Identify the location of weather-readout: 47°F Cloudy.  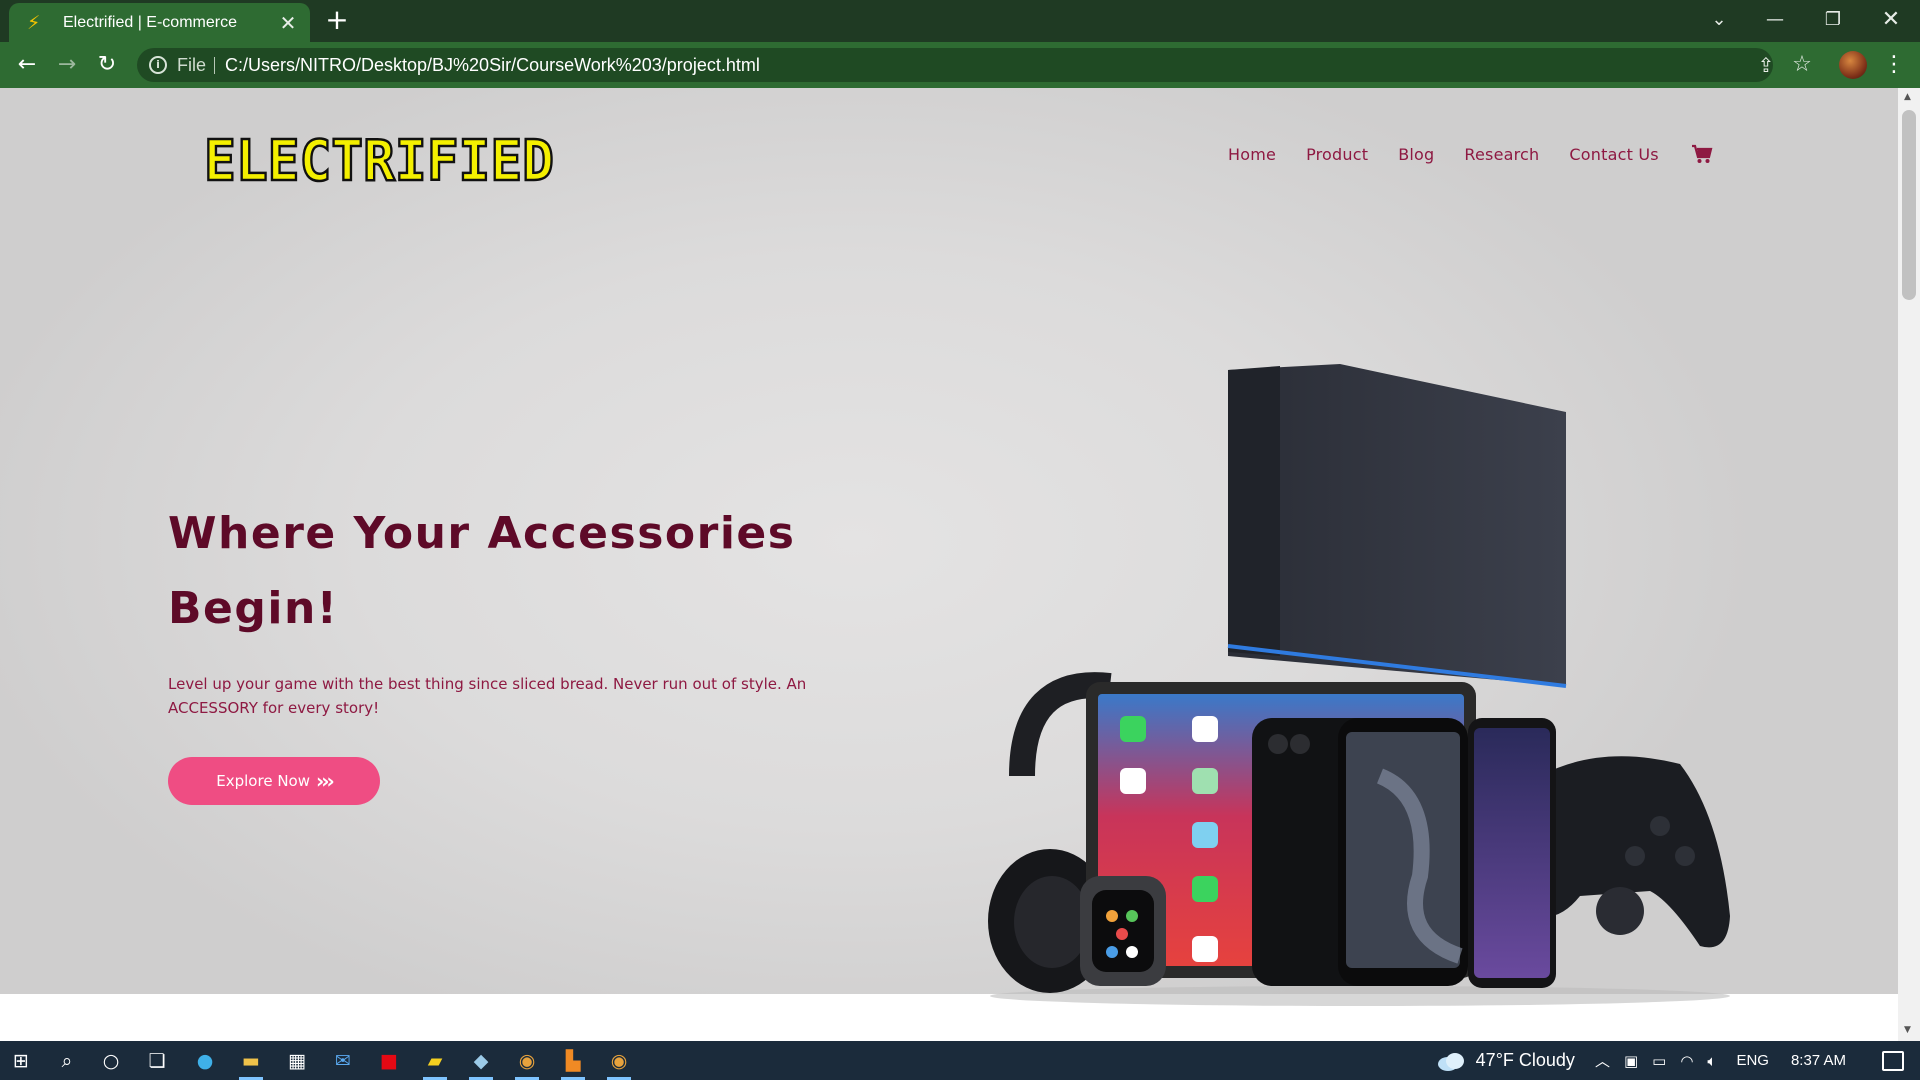
(1525, 1060).